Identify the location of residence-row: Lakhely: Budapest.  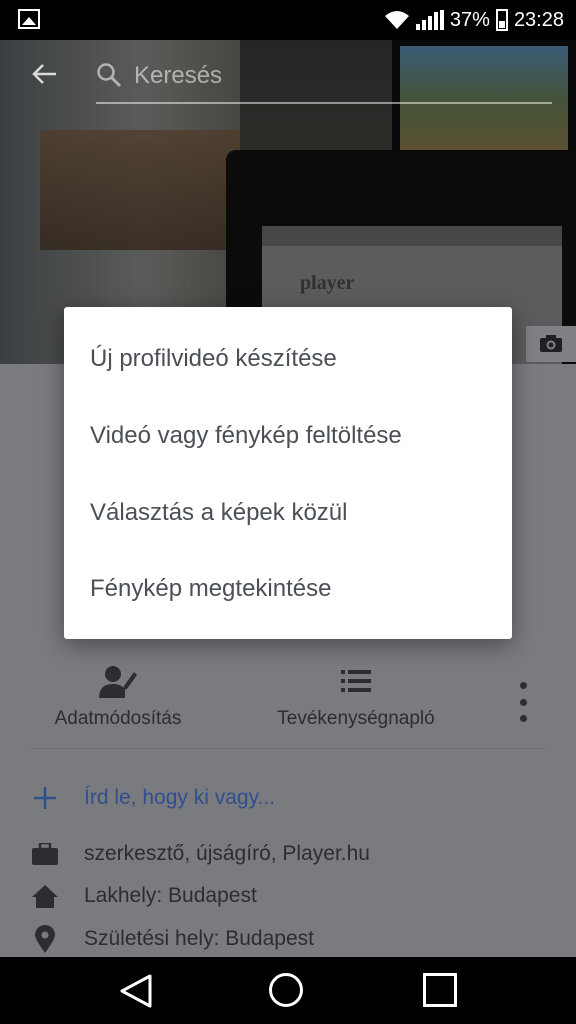
(143, 896).